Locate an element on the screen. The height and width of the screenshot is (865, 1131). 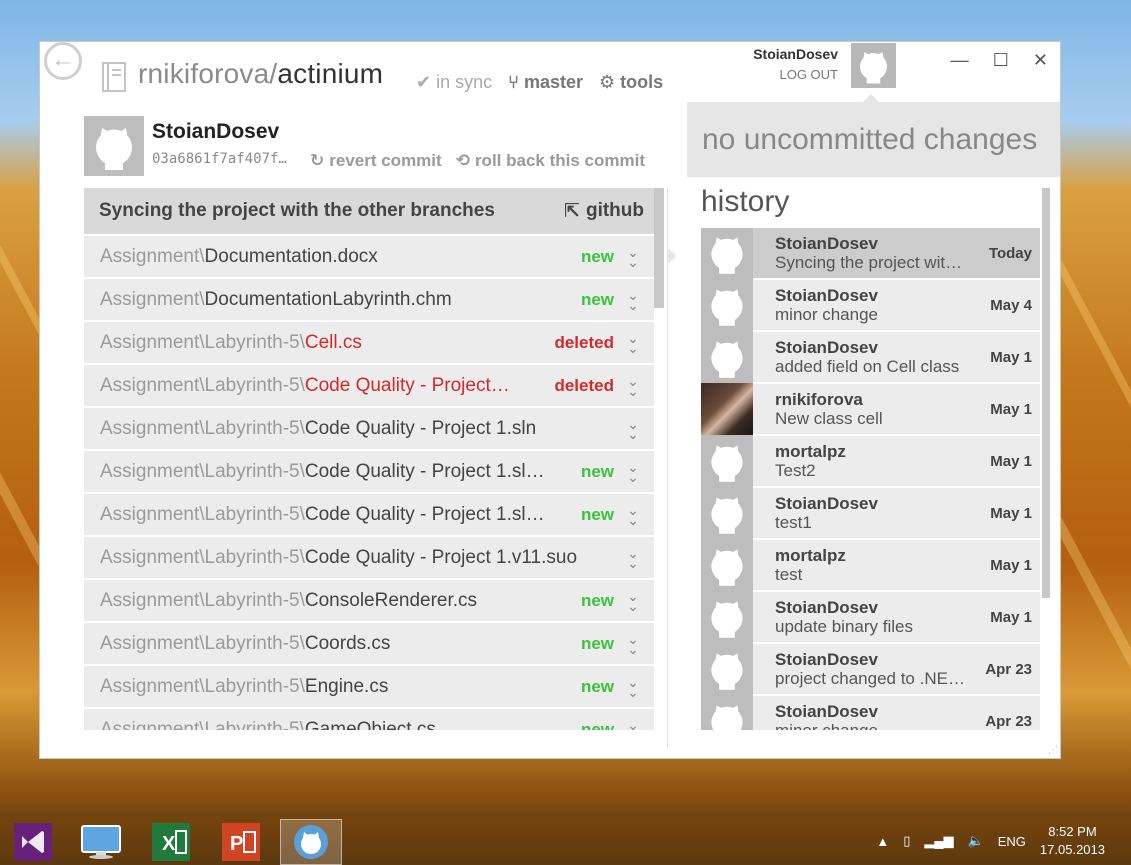
revert-commit-button: ↻ revert commit is located at coordinates (376, 161).